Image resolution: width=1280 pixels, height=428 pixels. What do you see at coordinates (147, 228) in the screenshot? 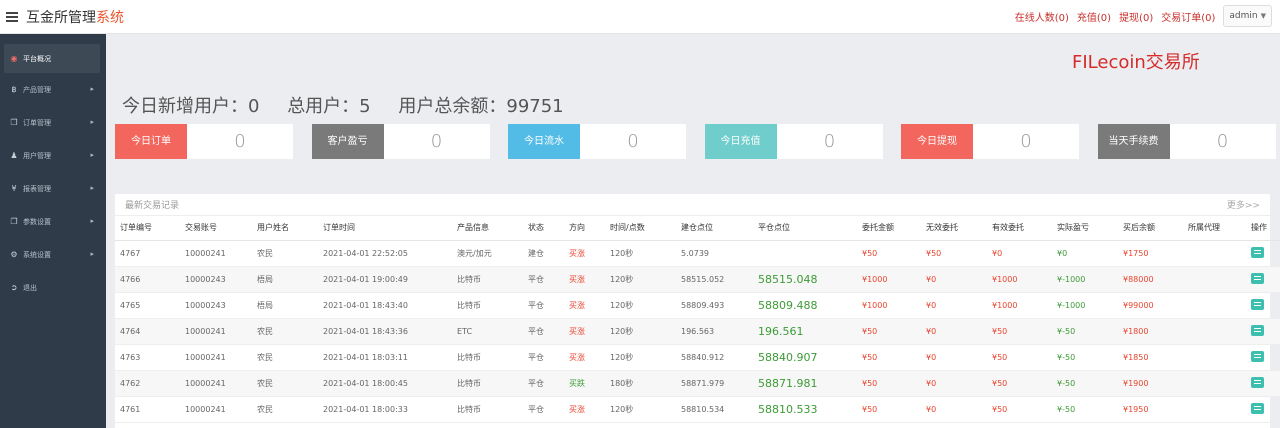
I see `column-header: 订单编号` at bounding box center [147, 228].